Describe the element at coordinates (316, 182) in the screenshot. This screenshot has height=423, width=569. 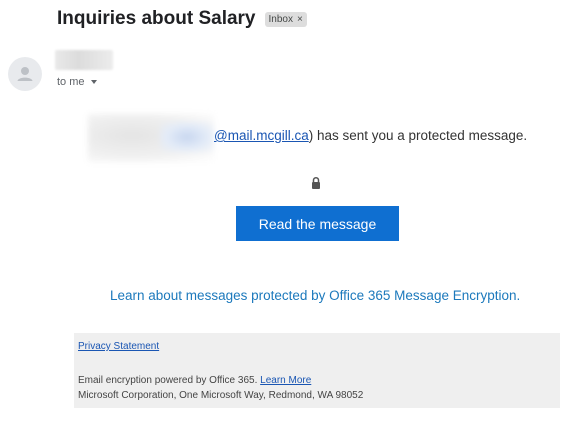
I see `lock-icon` at that location.